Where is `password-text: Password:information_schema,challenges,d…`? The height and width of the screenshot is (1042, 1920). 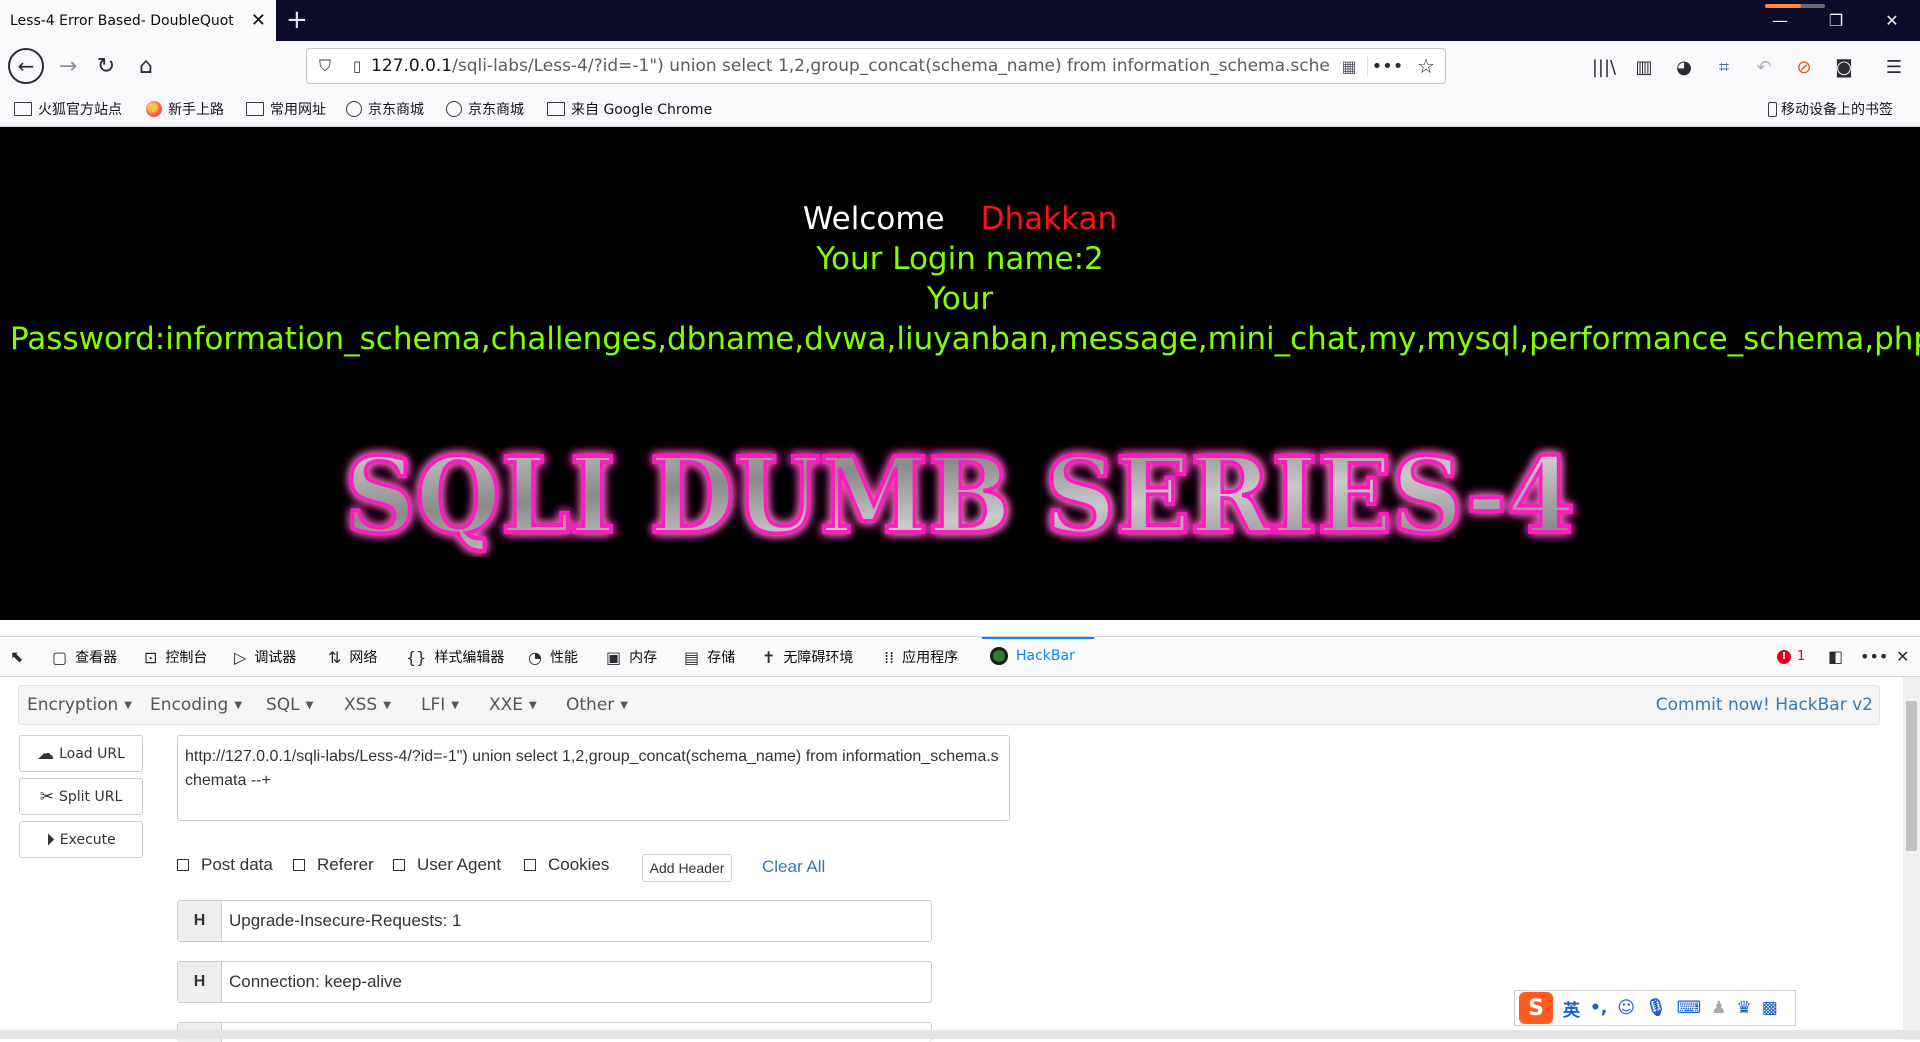
password-text: Password:information_schema,challenges,d… is located at coordinates (965, 339).